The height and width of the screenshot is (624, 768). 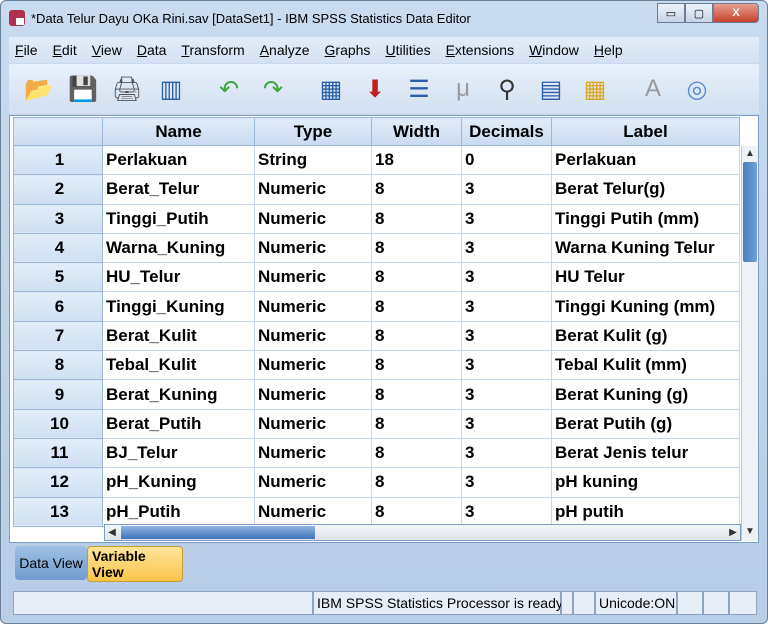 I want to click on tab-data-view: Data View, so click(x=51, y=563).